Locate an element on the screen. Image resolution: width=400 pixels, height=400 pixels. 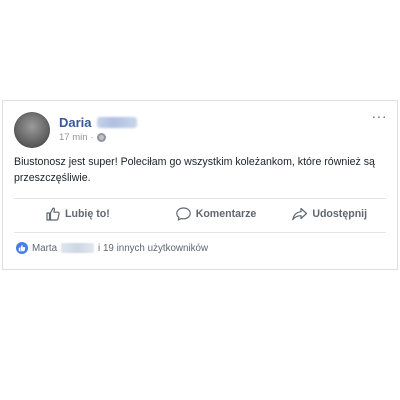
like-reaction-icon is located at coordinates (22, 248).